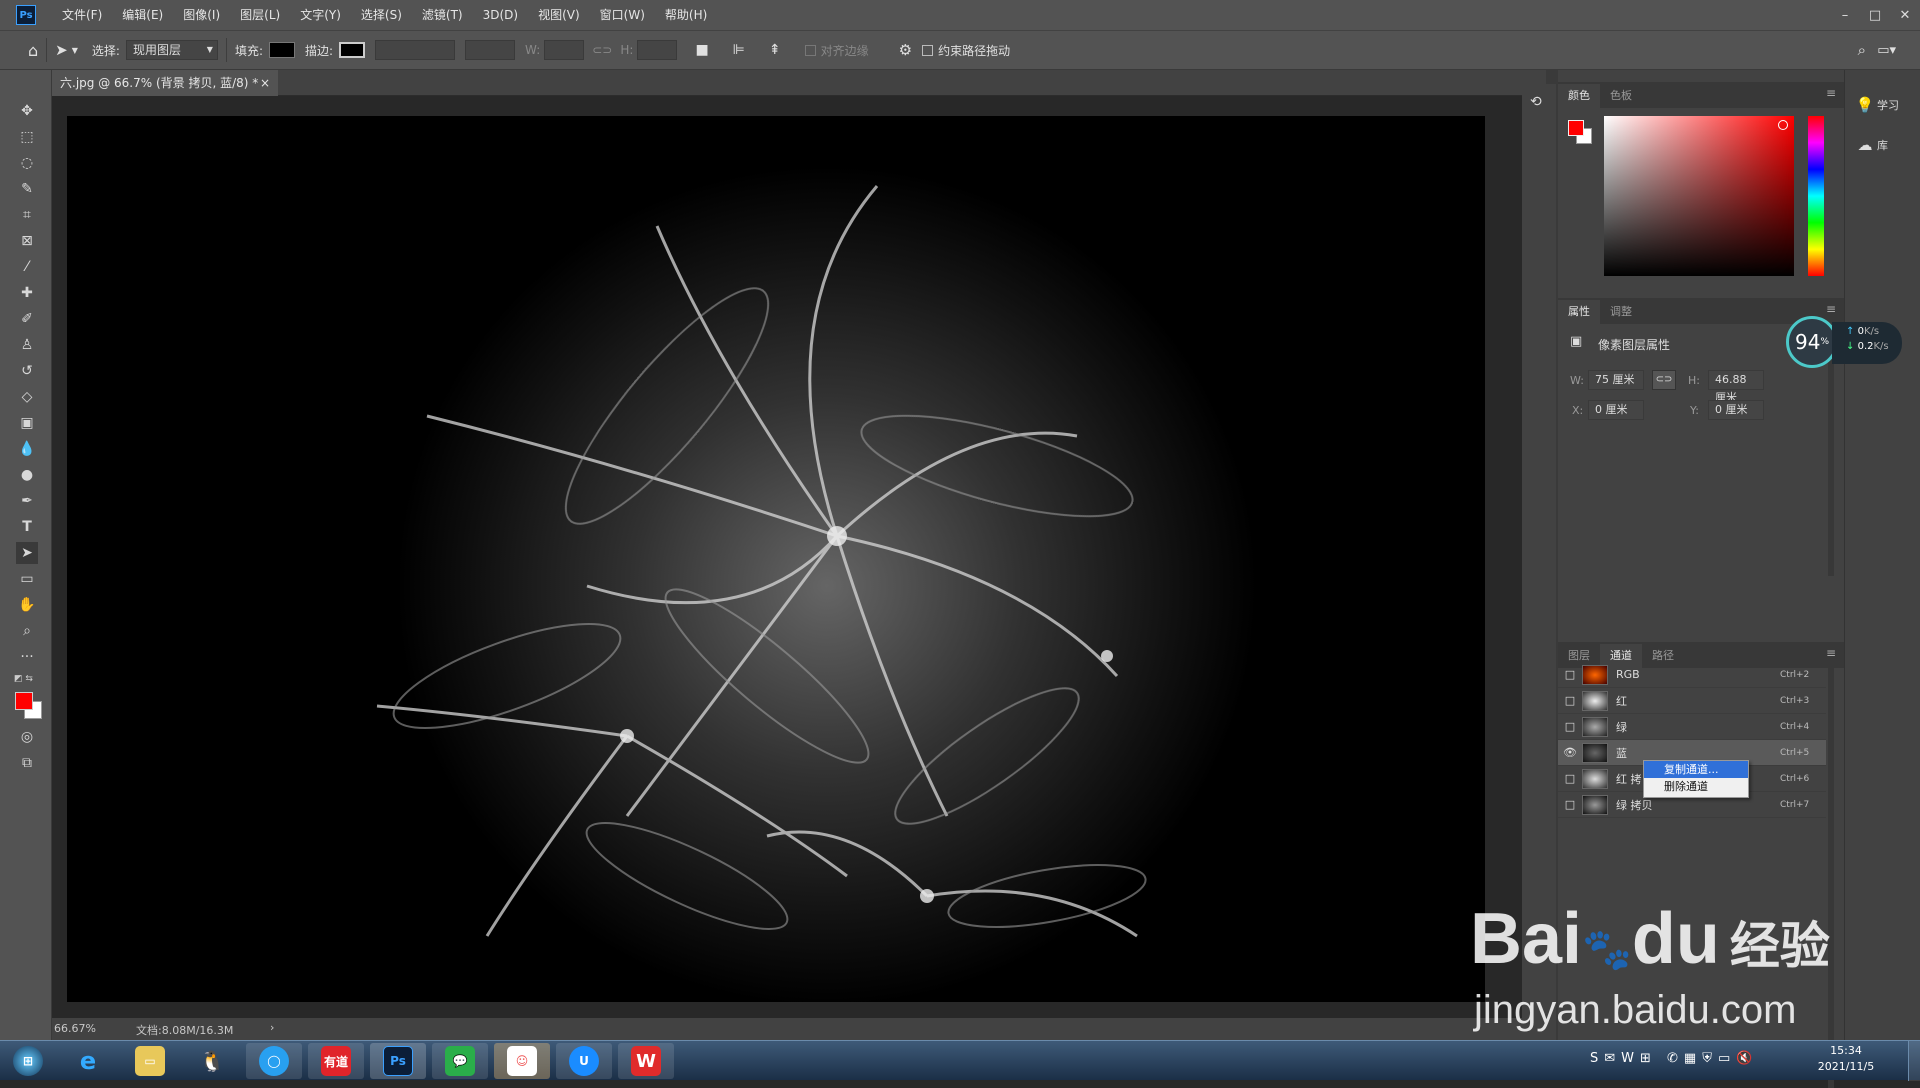  I want to click on prop-h-input: 46.88 厘米, so click(1736, 387).